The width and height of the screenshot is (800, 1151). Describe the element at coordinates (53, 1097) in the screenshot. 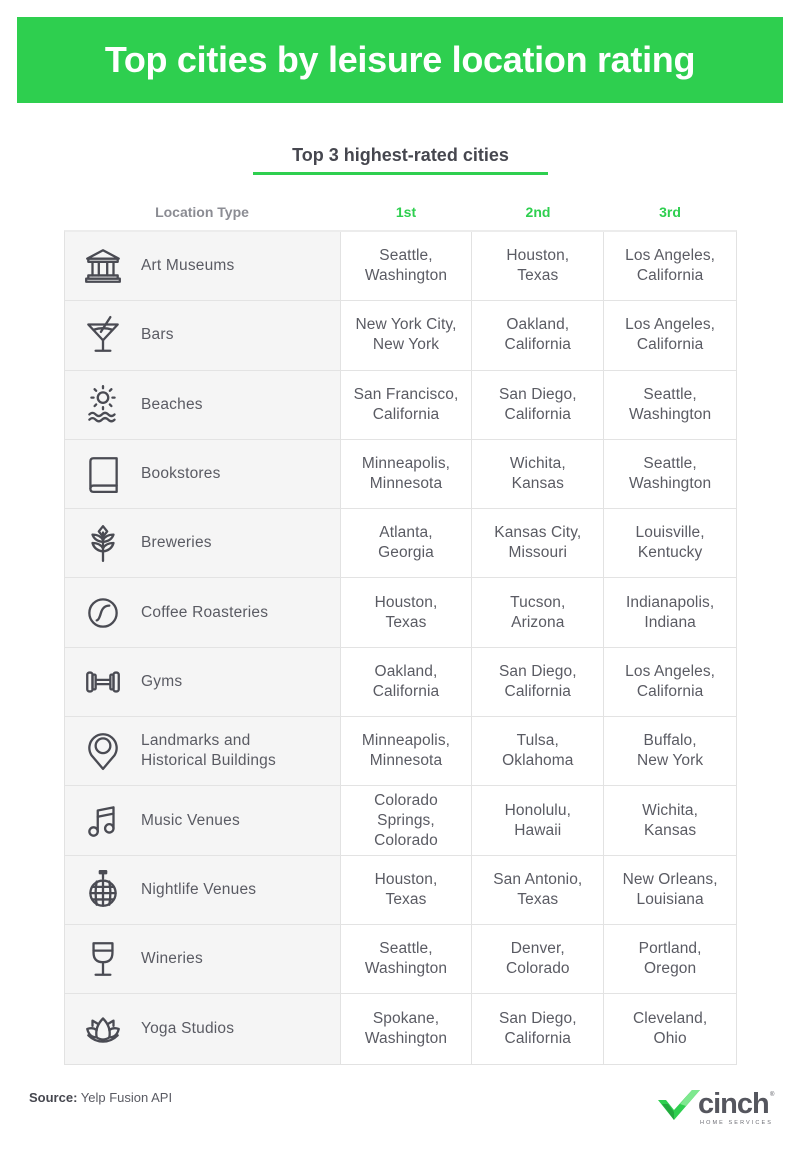

I see `source-label: Source:` at that location.